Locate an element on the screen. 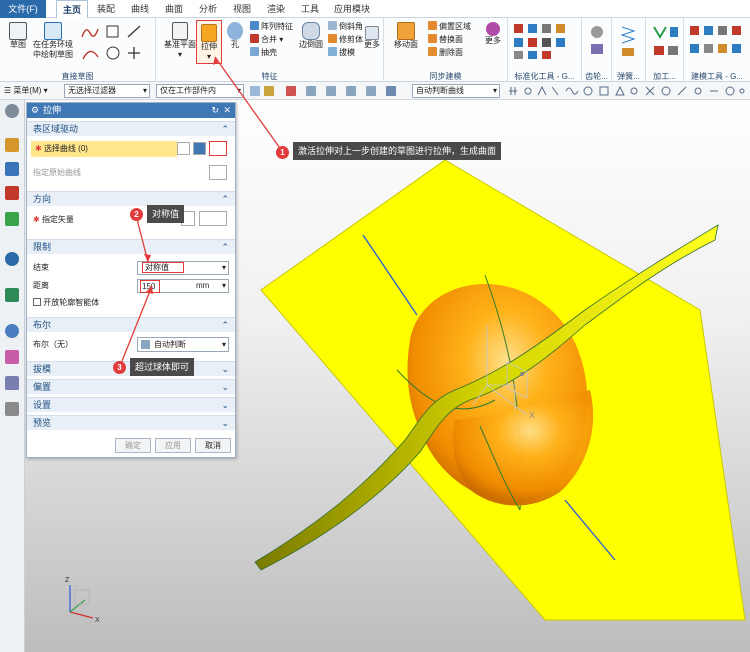  delete-face-button: 删除面 is located at coordinates (445, 53).